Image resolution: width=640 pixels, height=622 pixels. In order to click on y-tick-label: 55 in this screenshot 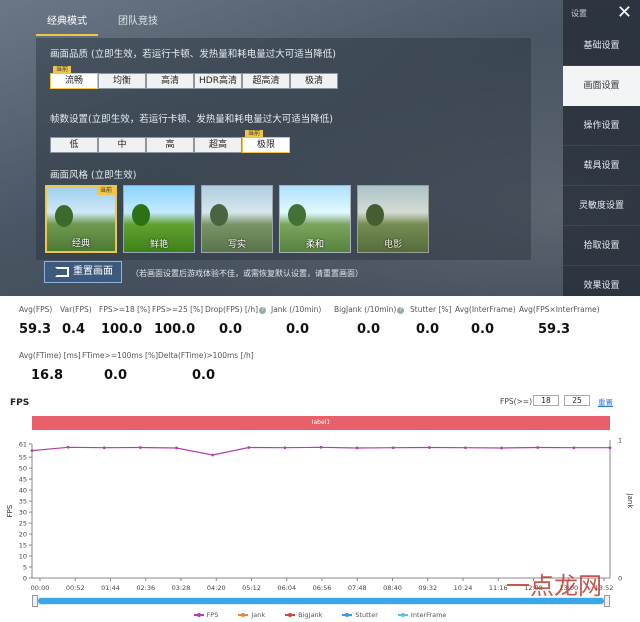, I will do `click(23, 458)`.